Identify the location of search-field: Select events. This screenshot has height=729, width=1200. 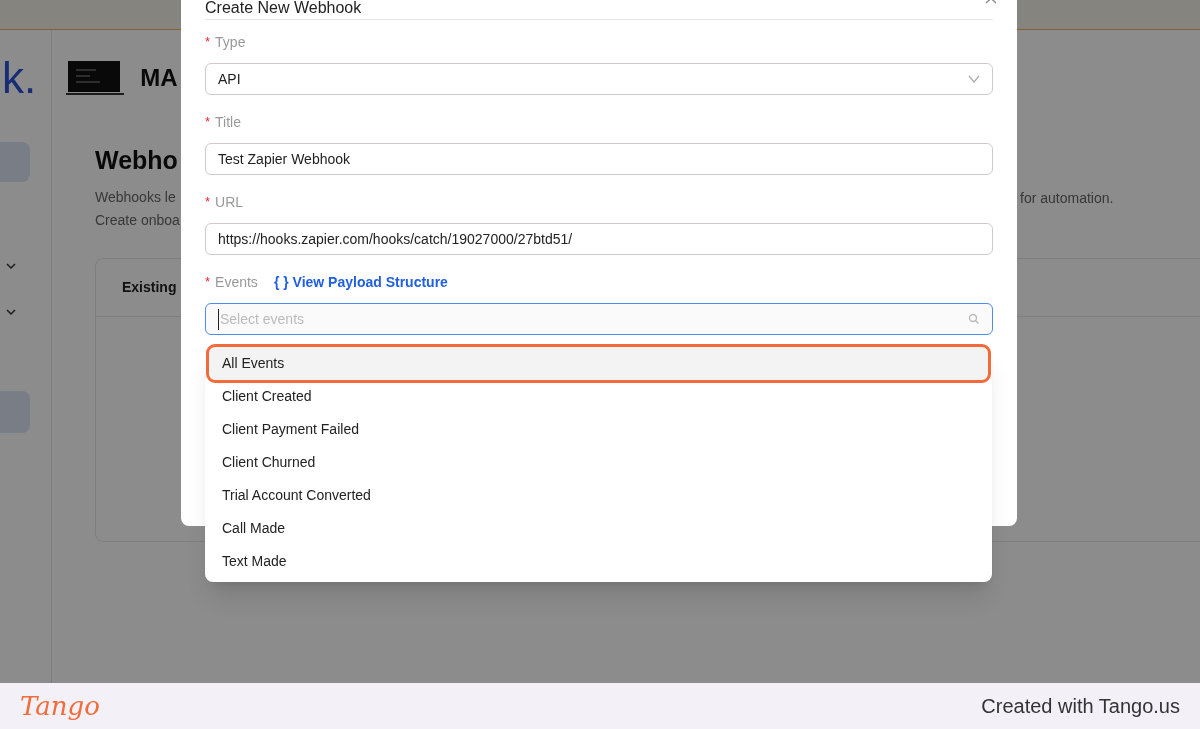
(599, 319).